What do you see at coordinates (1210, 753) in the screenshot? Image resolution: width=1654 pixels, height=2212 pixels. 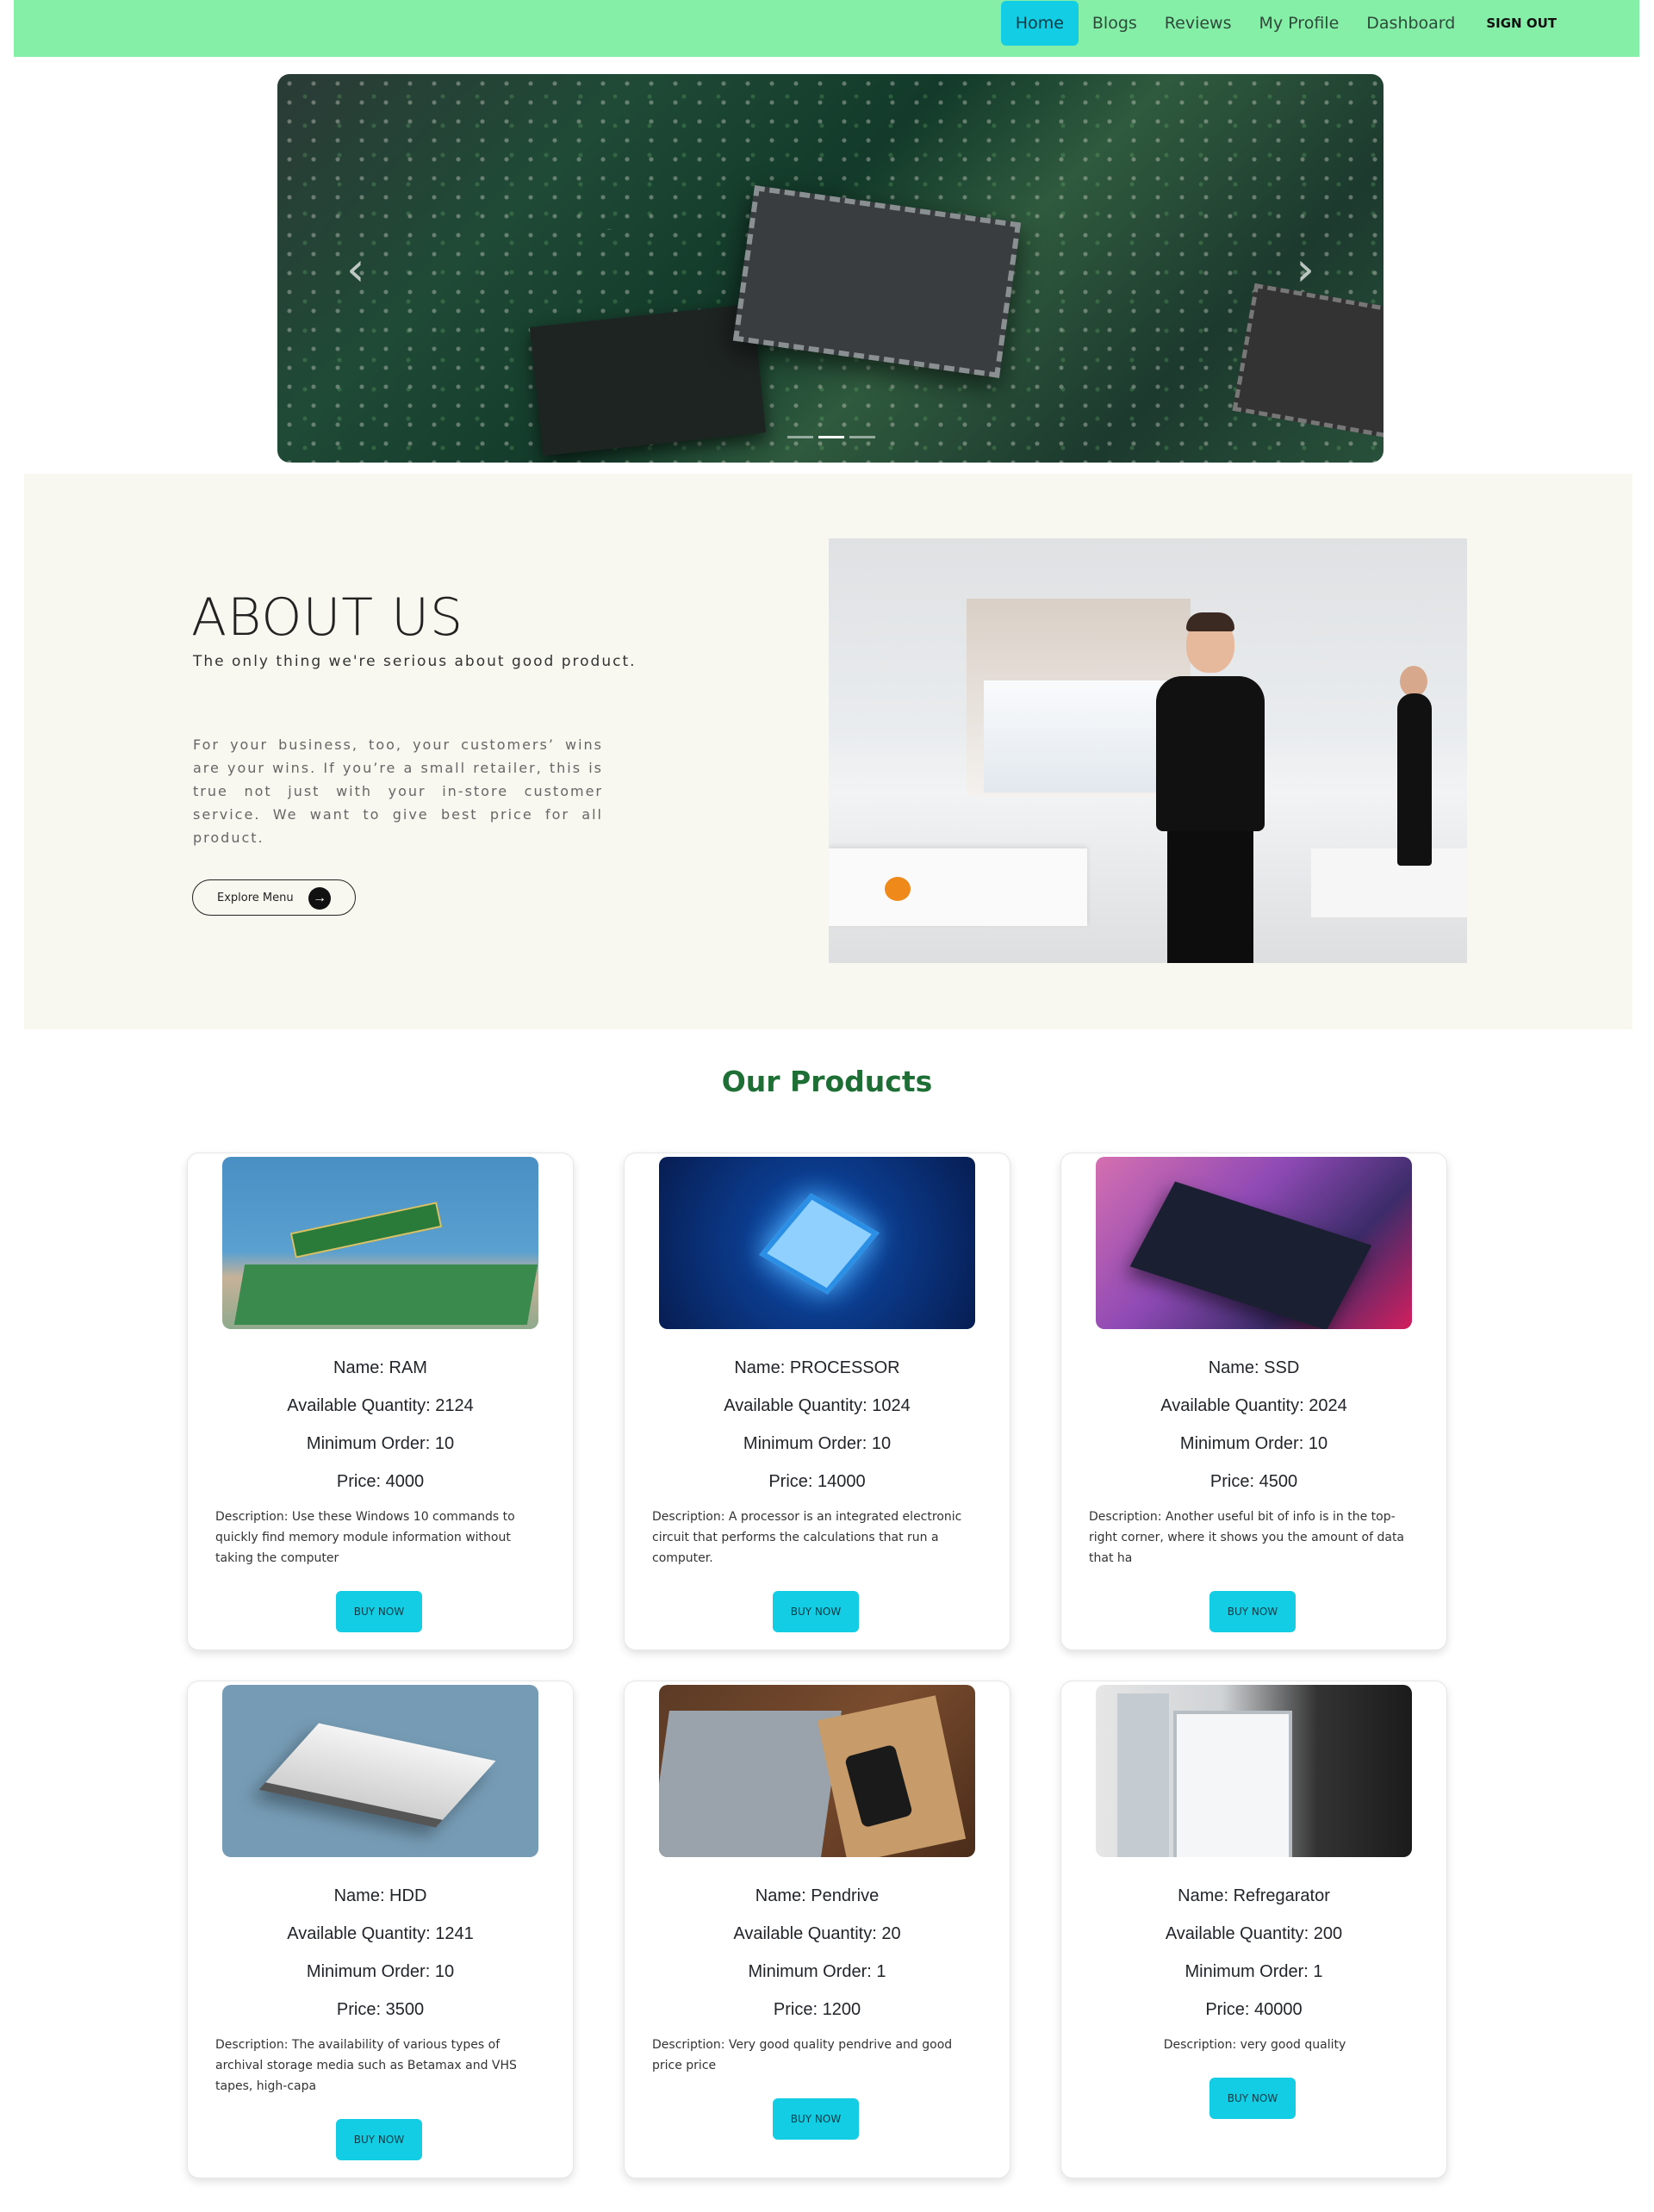 I see `salesman-body` at bounding box center [1210, 753].